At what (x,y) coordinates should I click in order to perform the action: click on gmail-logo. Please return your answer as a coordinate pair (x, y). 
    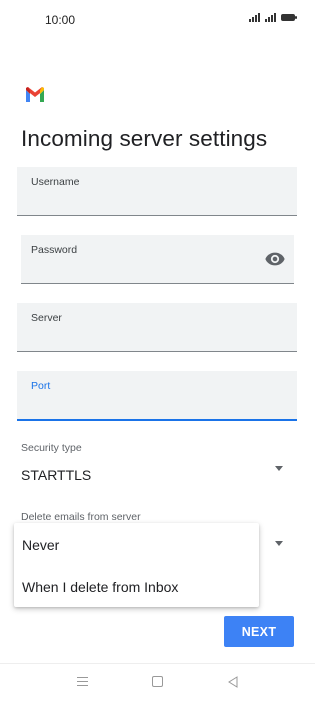
    Looking at the image, I should click on (35, 94).